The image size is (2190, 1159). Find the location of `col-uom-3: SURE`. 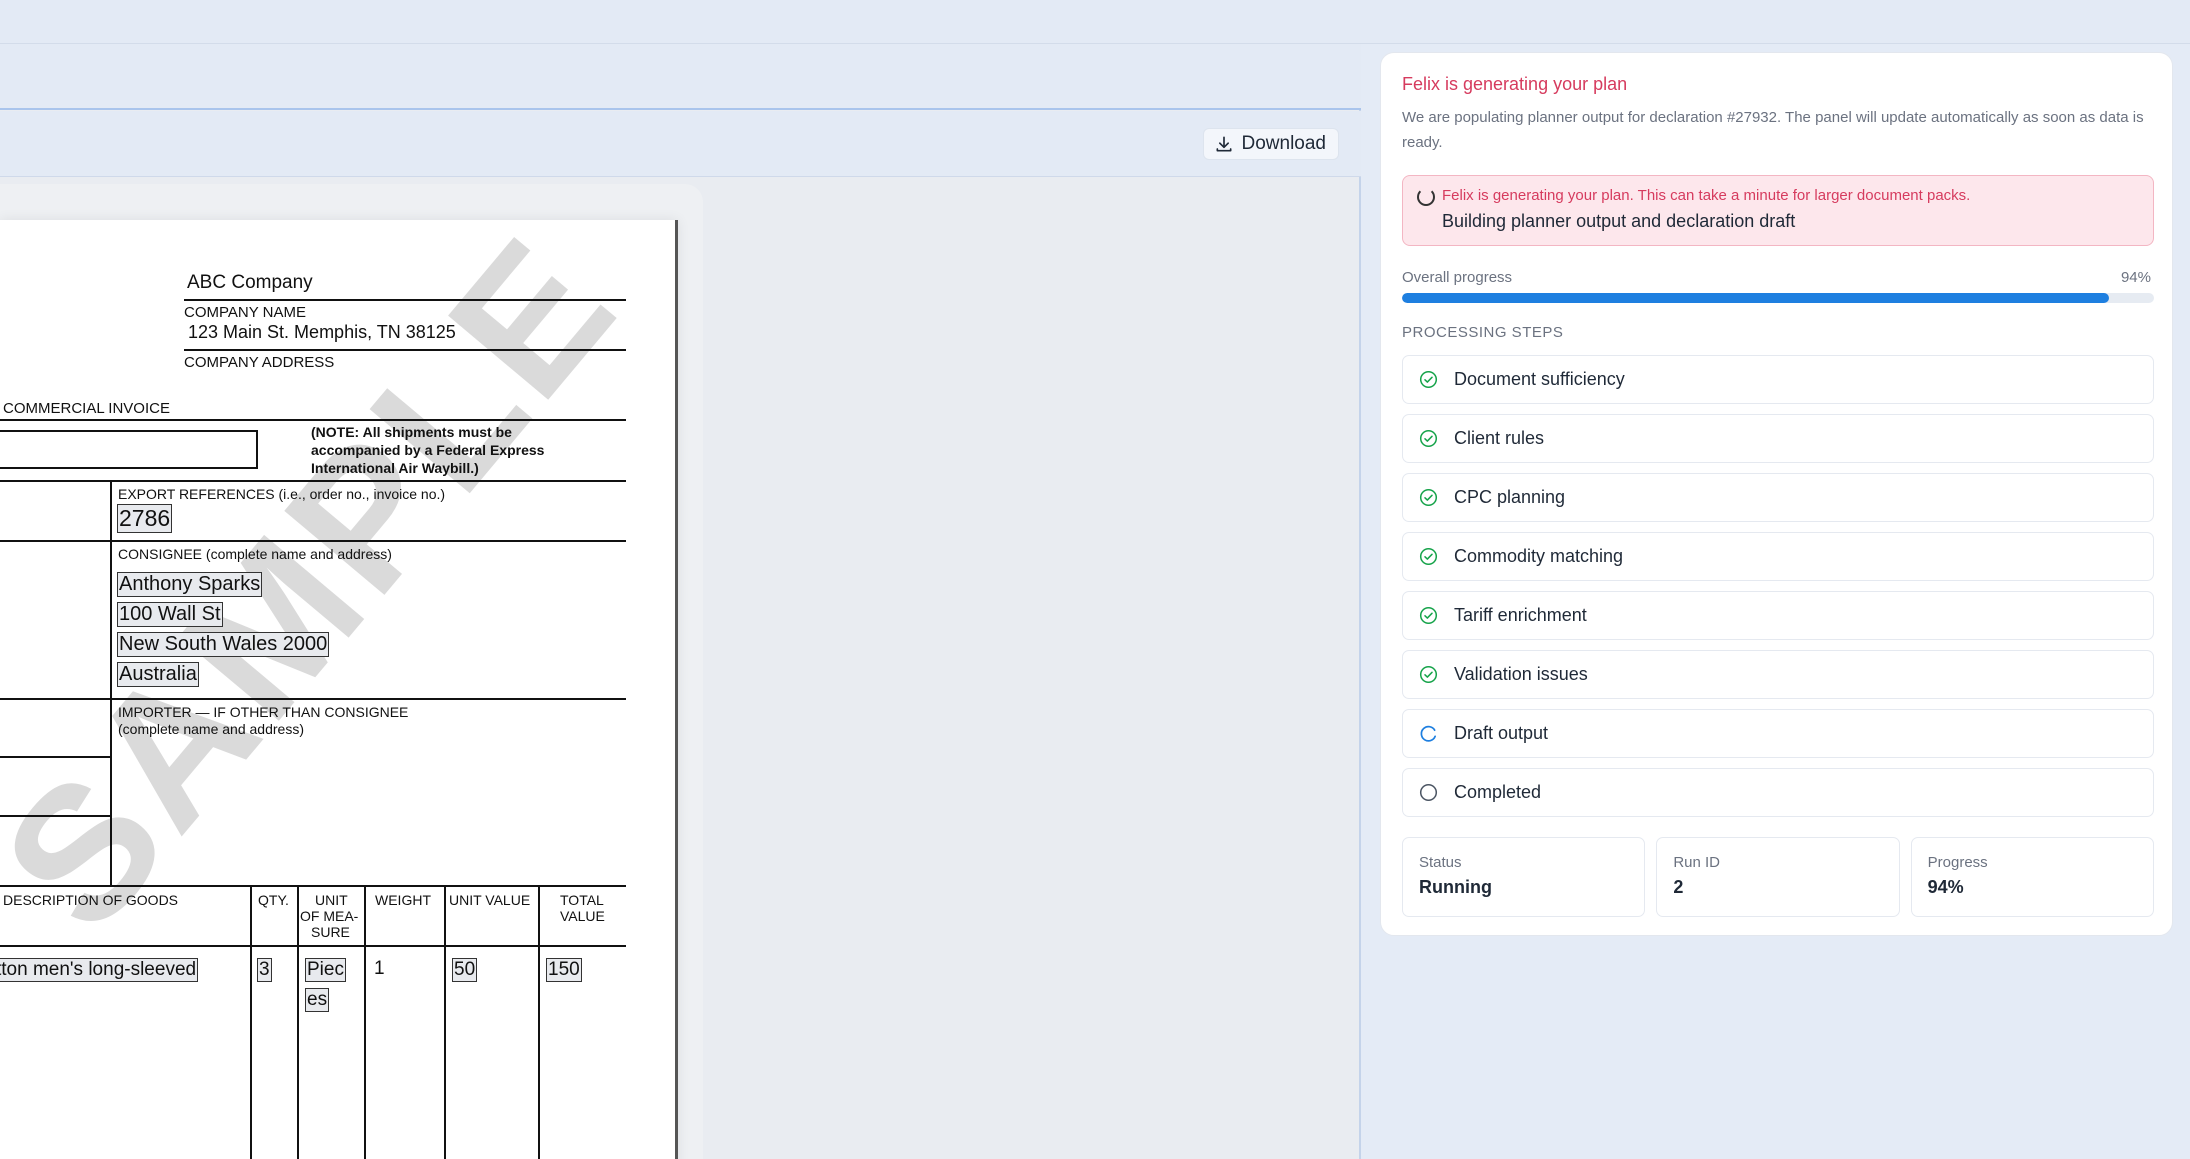

col-uom-3: SURE is located at coordinates (330, 932).